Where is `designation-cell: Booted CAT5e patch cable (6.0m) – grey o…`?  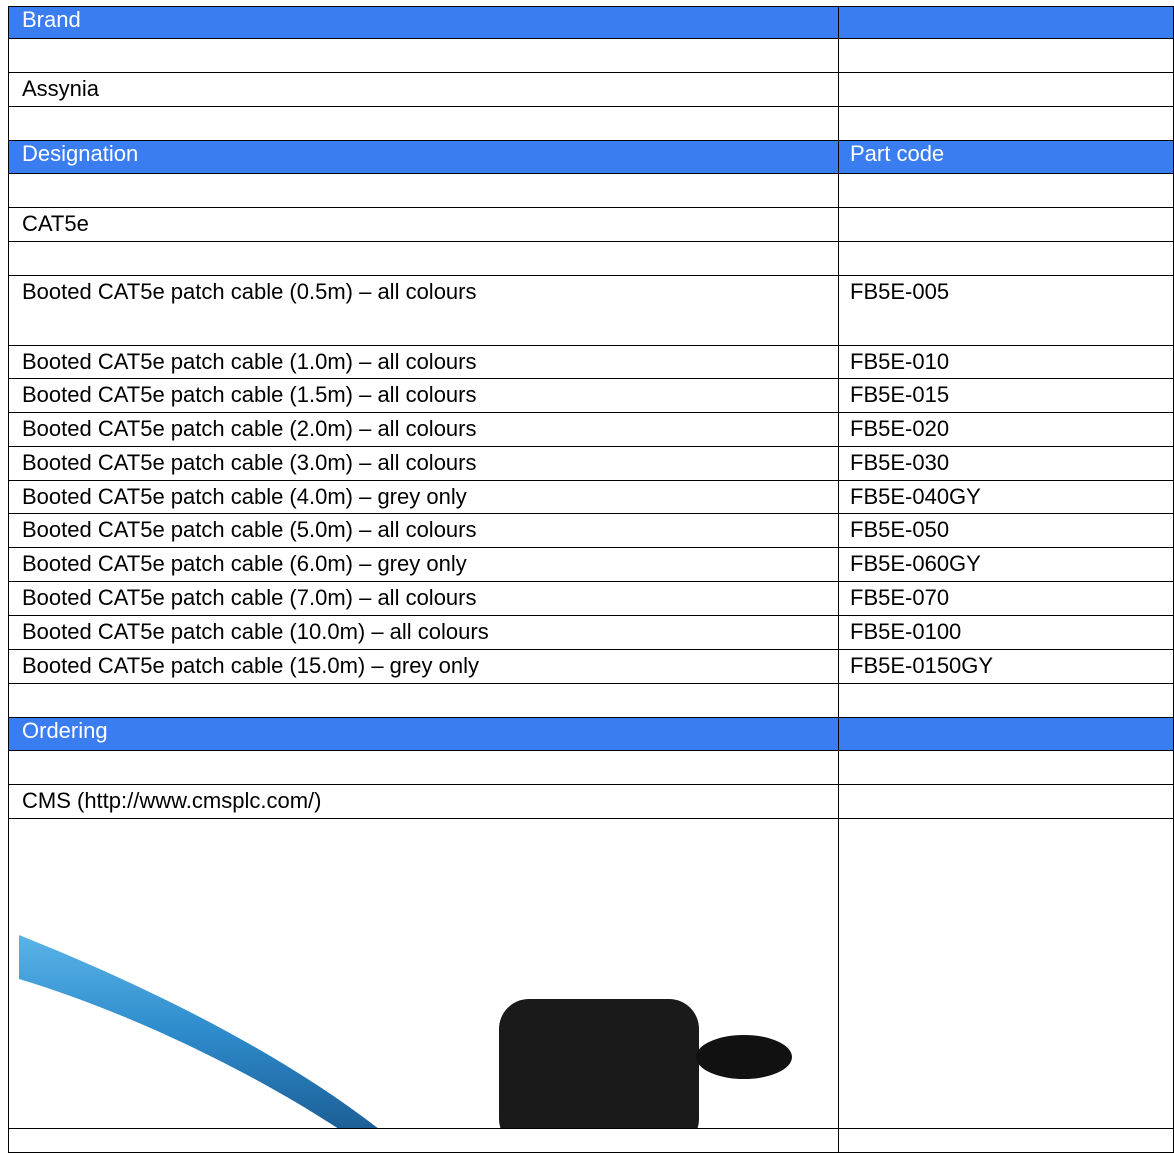
designation-cell: Booted CAT5e patch cable (6.0m) – grey o… is located at coordinates (424, 564).